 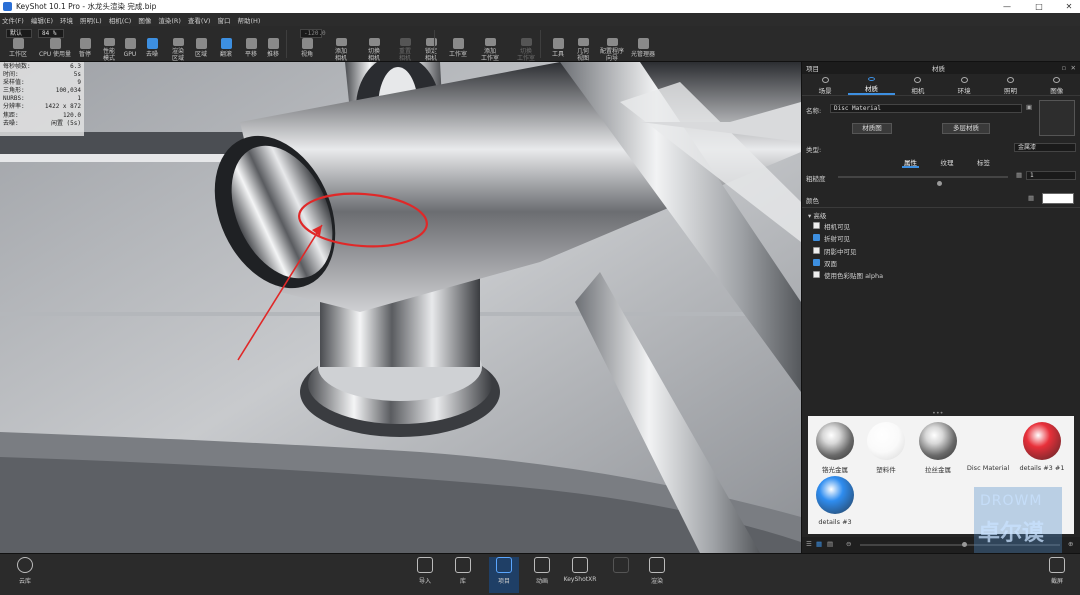 I want to click on screenshot-button: 截屏, so click(x=1057, y=571).